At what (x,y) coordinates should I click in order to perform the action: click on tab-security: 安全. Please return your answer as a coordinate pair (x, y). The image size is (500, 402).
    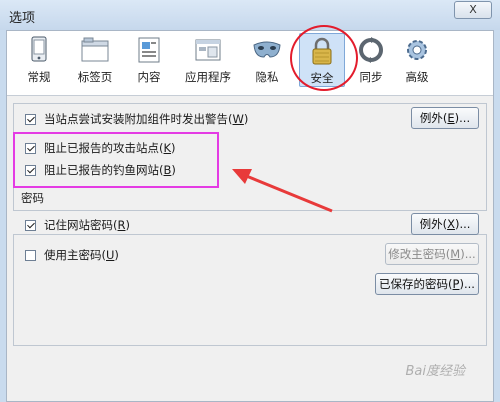
    Looking at the image, I should click on (322, 60).